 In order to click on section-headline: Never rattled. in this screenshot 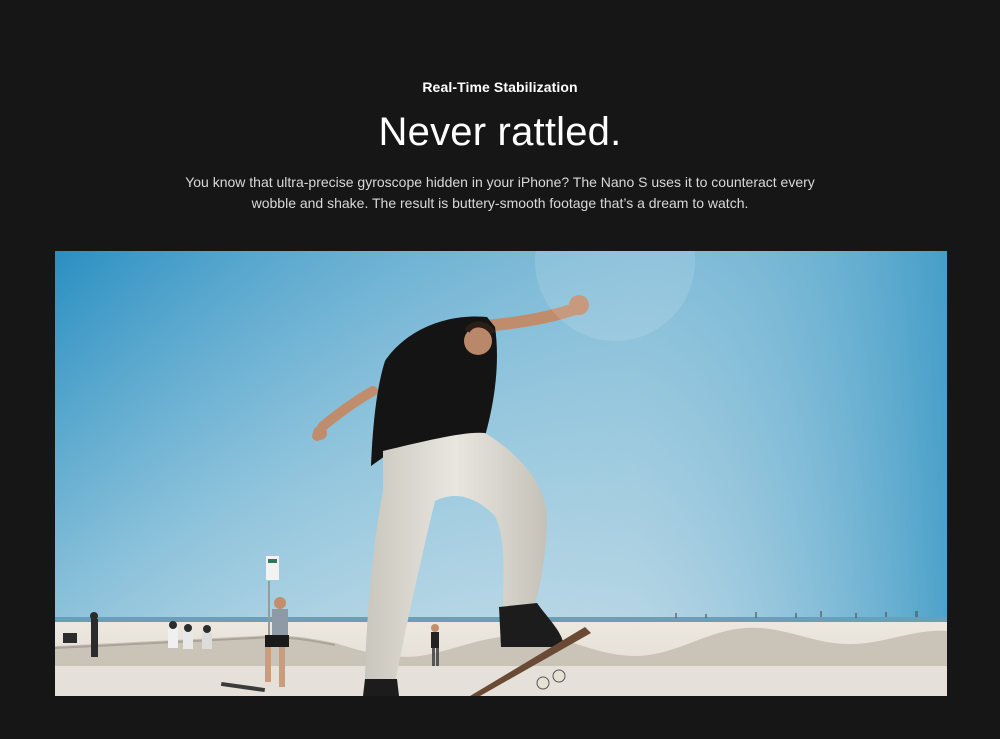, I will do `click(500, 132)`.